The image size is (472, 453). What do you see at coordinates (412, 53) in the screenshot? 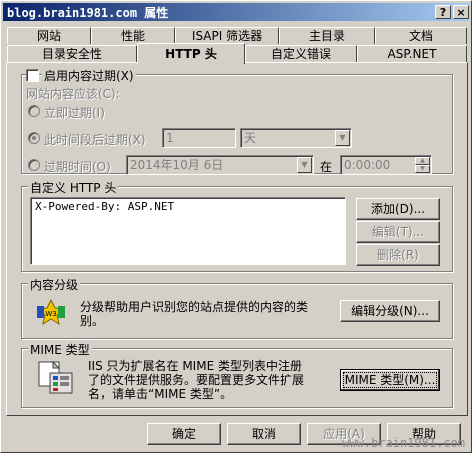
I see `tab-aspnet: ASP.NET` at bounding box center [412, 53].